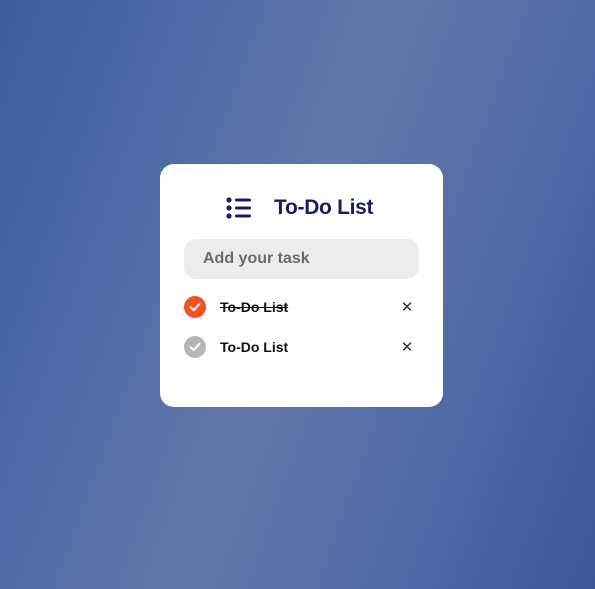 The width and height of the screenshot is (595, 589). What do you see at coordinates (301, 259) in the screenshot?
I see `task-input` at bounding box center [301, 259].